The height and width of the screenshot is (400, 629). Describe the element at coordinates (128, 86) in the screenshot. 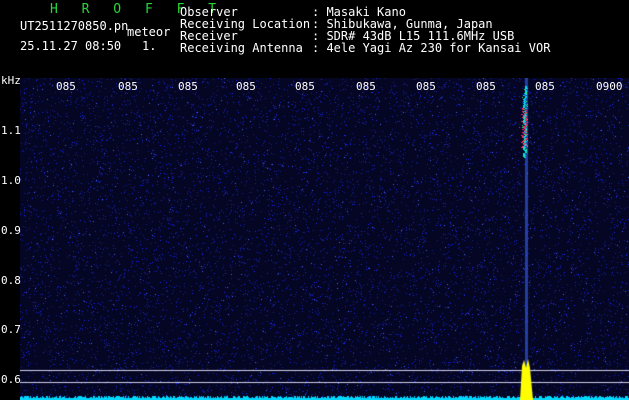

I see `x-tick-1: 085` at that location.